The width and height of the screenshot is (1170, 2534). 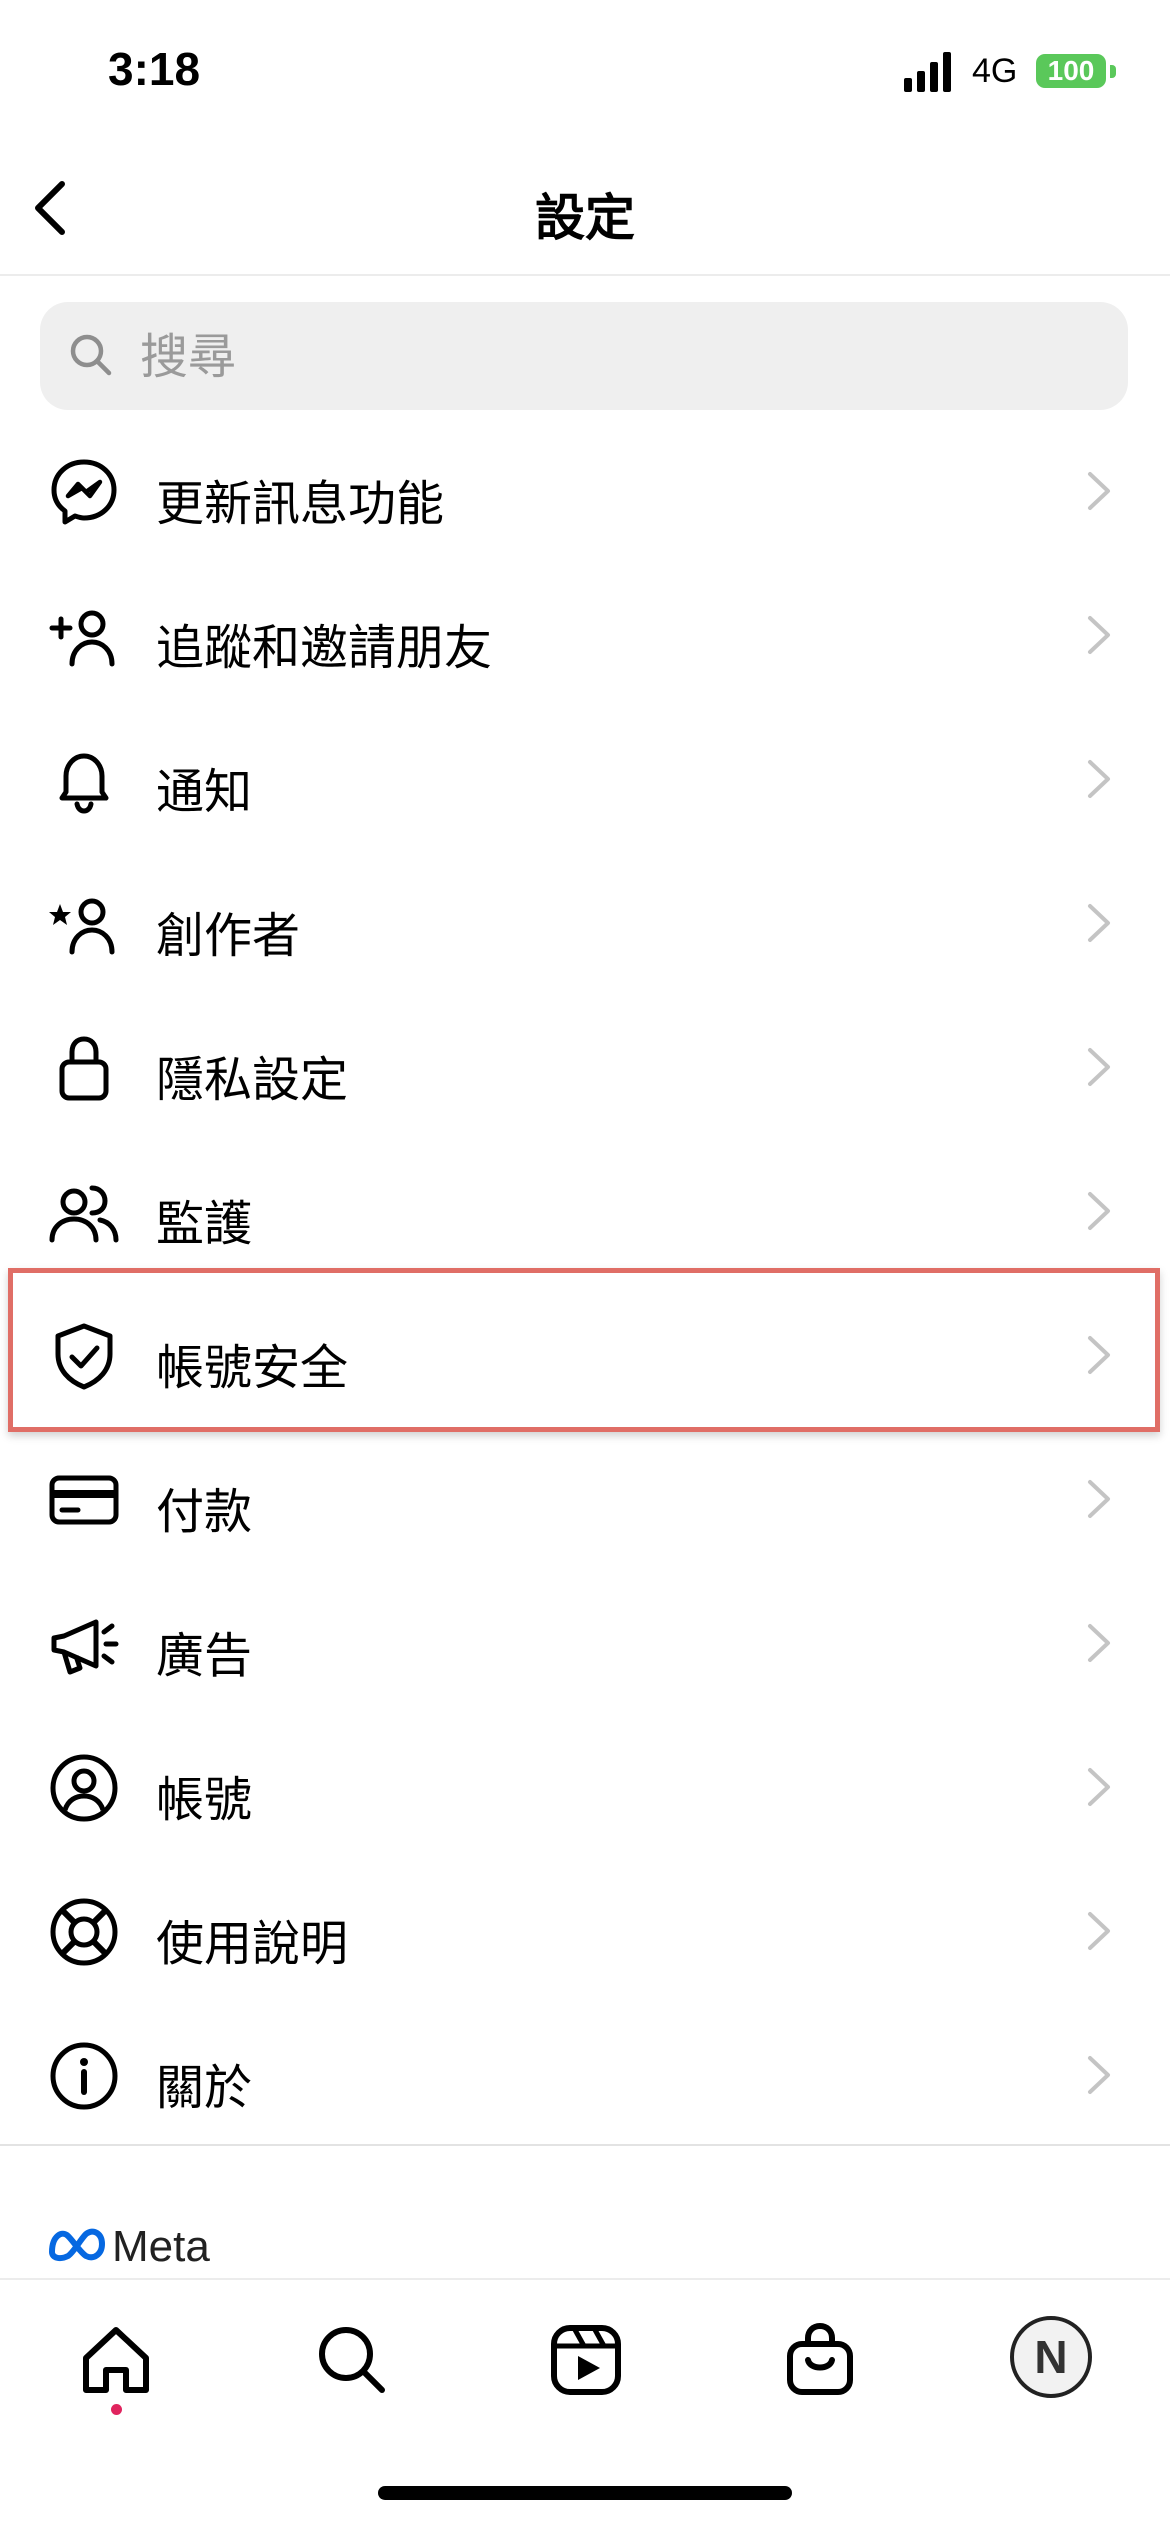 I want to click on divider, so click(x=585, y=2145).